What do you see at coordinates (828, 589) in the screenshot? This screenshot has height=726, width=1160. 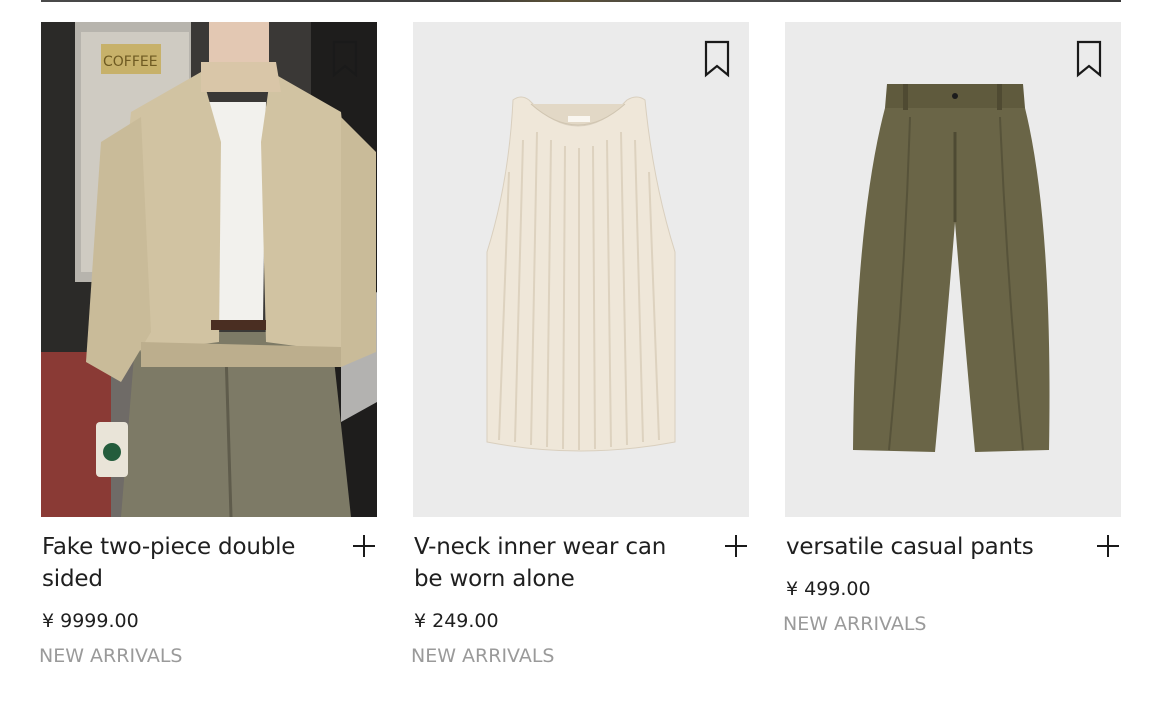 I see `product-price: ¥ 499.00` at bounding box center [828, 589].